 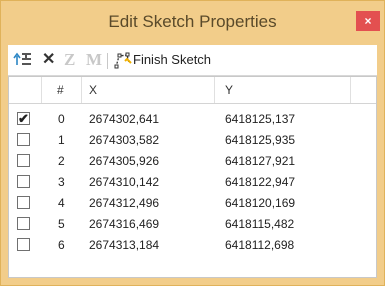 What do you see at coordinates (260, 203) in the screenshot?
I see `row-y-value: 6418120,169` at bounding box center [260, 203].